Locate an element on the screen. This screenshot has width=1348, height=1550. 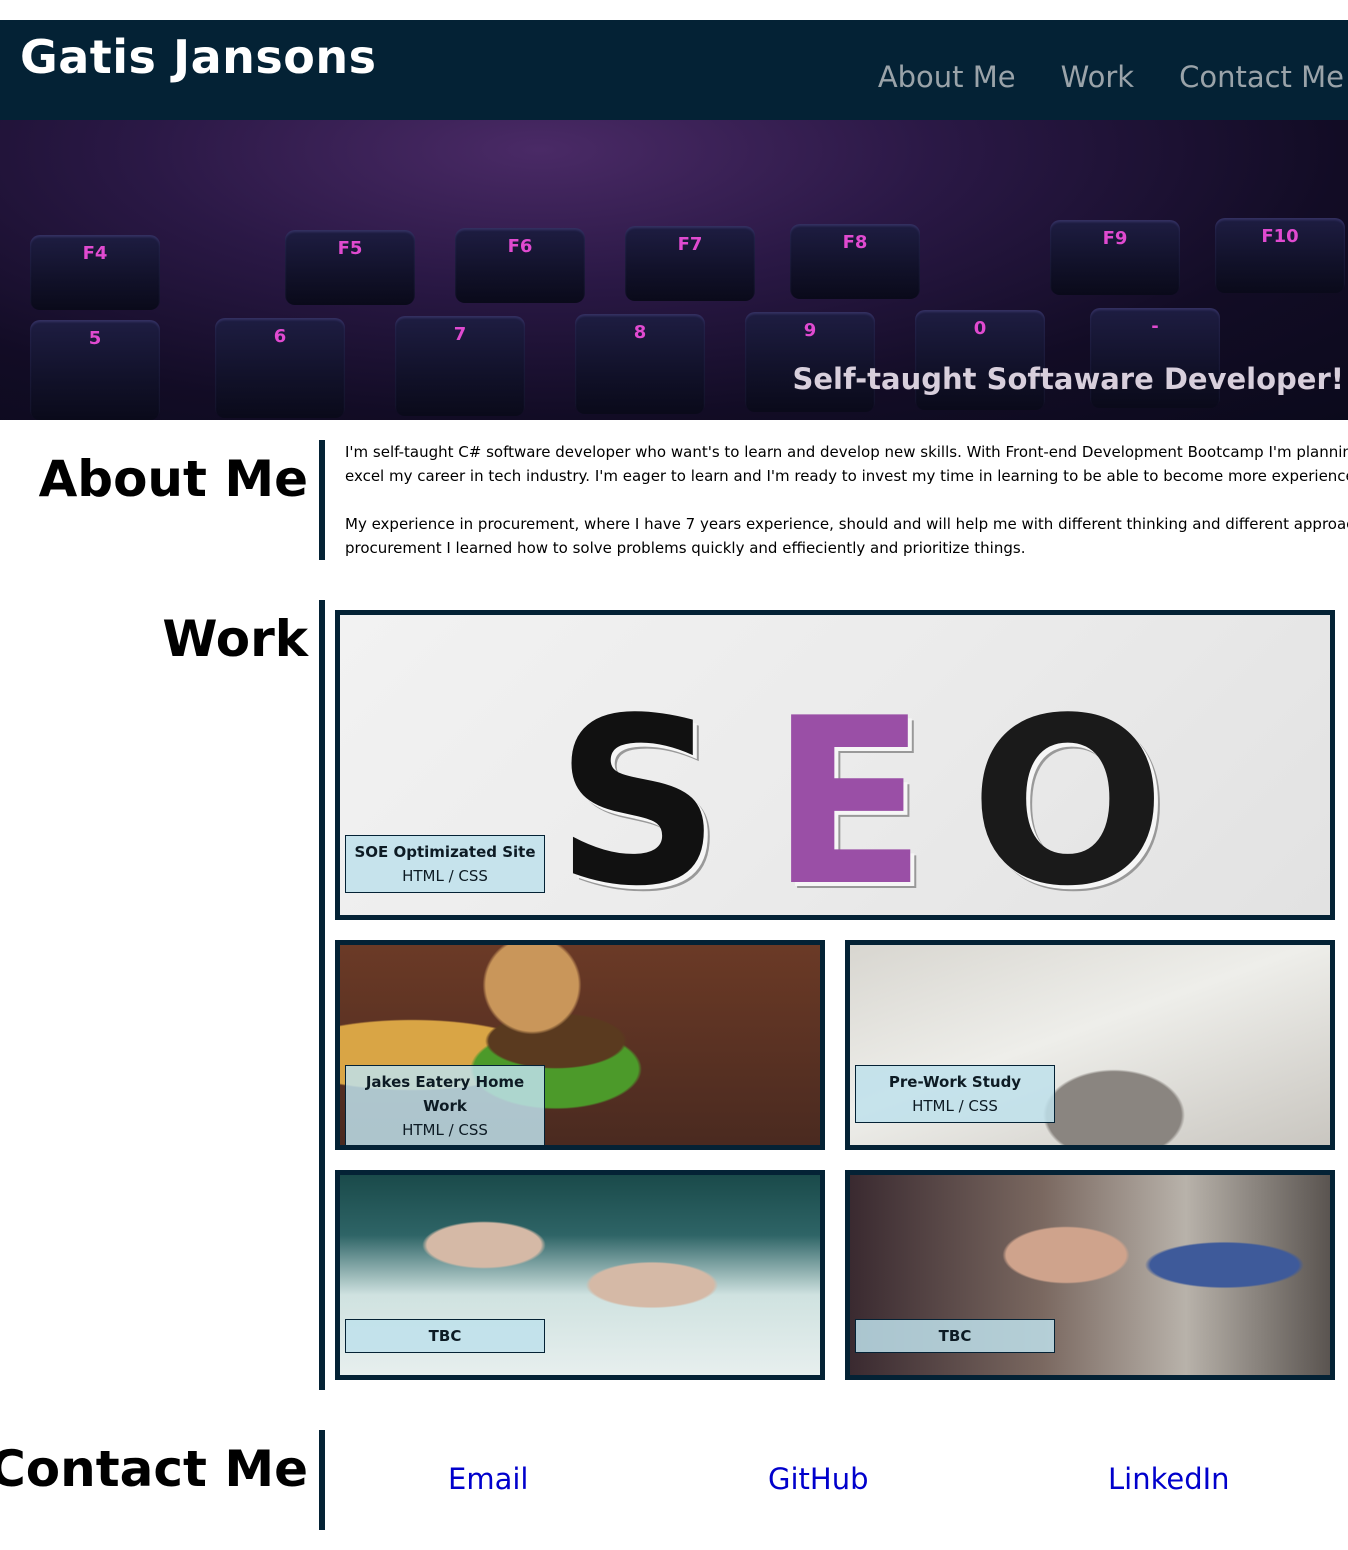
about-me-heading: About Me is located at coordinates (173, 479).